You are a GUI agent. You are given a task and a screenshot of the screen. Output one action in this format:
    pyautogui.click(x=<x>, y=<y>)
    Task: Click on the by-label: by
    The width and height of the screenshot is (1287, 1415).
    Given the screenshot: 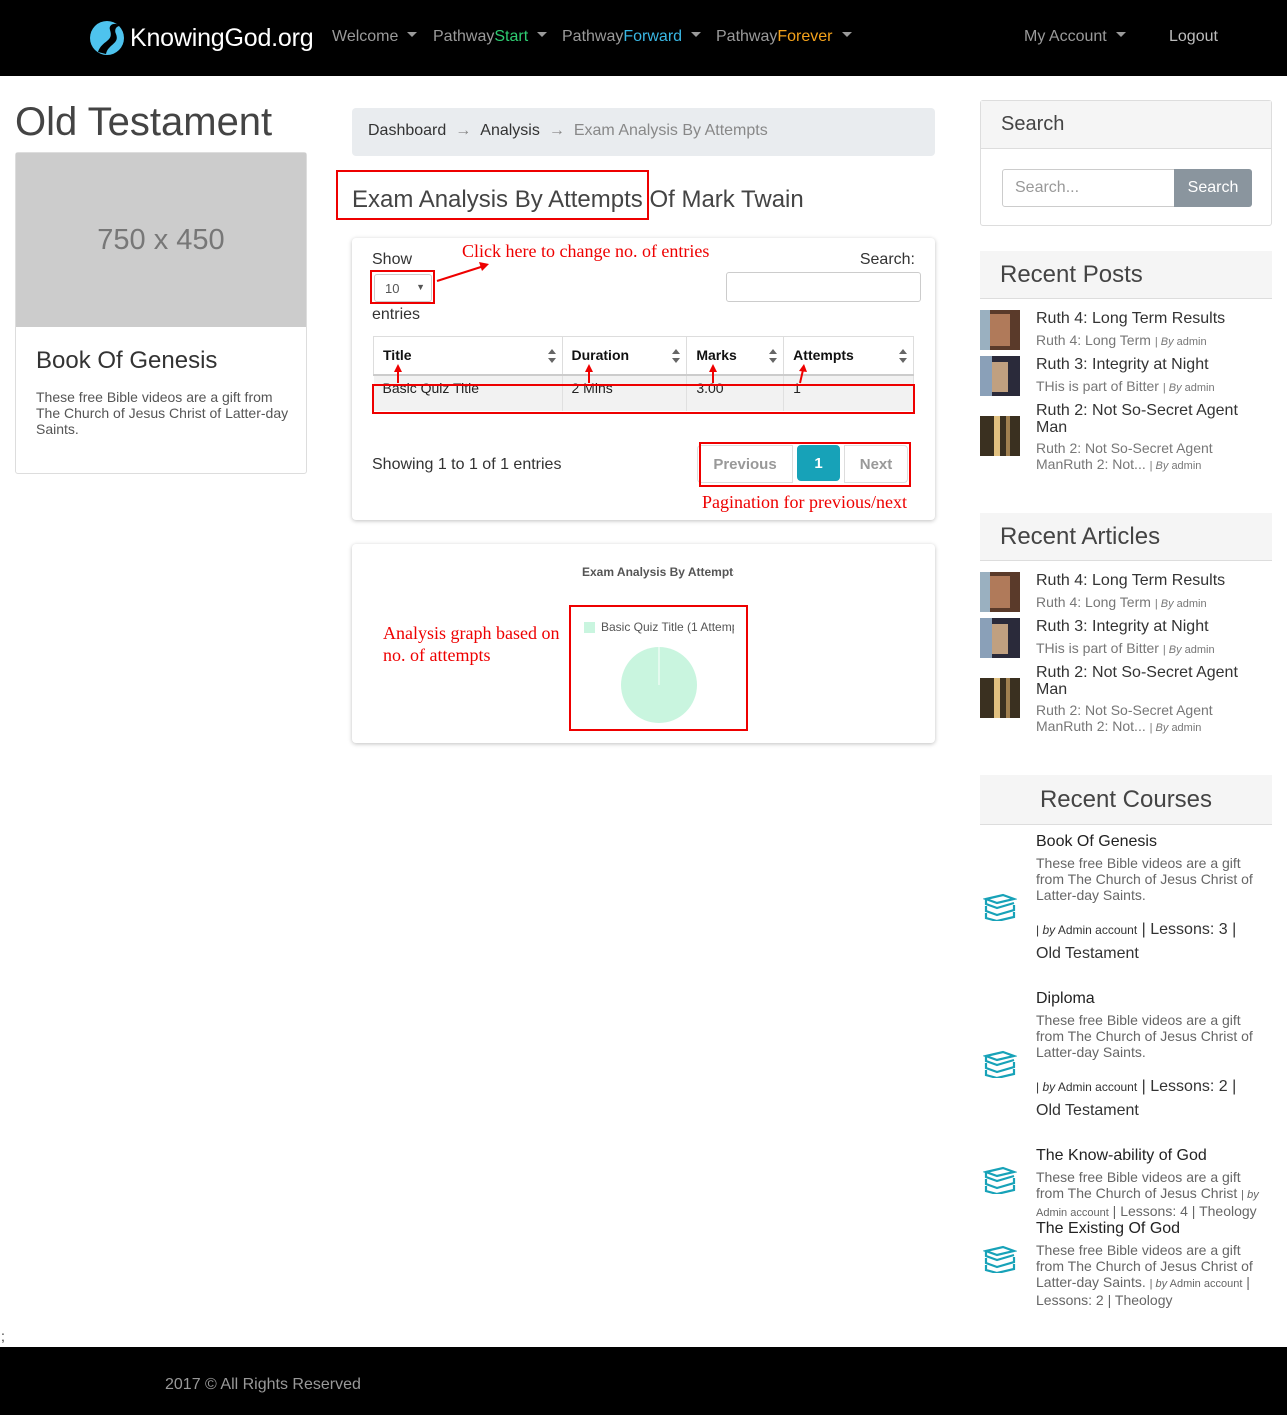 What is the action you would take?
    pyautogui.click(x=1161, y=1284)
    